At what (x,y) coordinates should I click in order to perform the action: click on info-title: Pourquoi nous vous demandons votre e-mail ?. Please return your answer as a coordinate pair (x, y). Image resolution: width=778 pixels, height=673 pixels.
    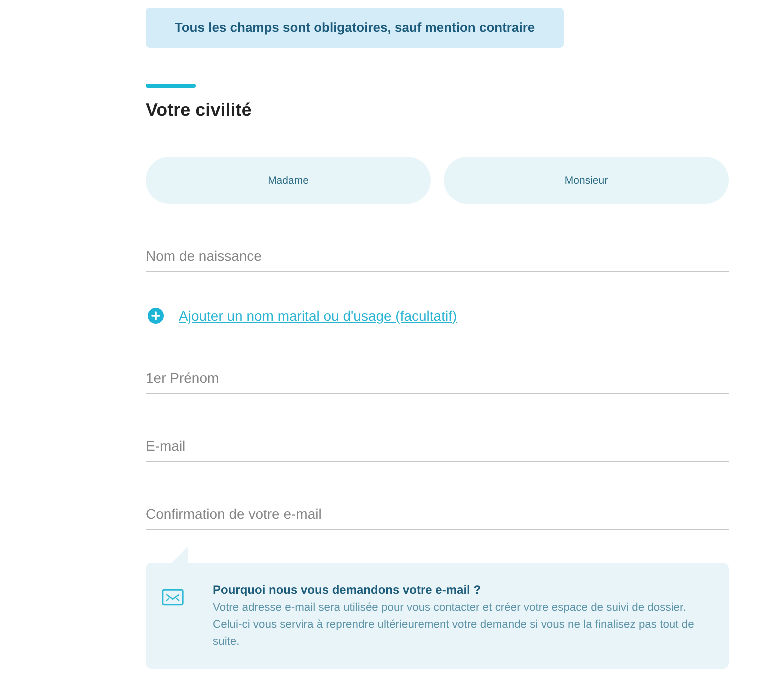
    Looking at the image, I should click on (347, 590).